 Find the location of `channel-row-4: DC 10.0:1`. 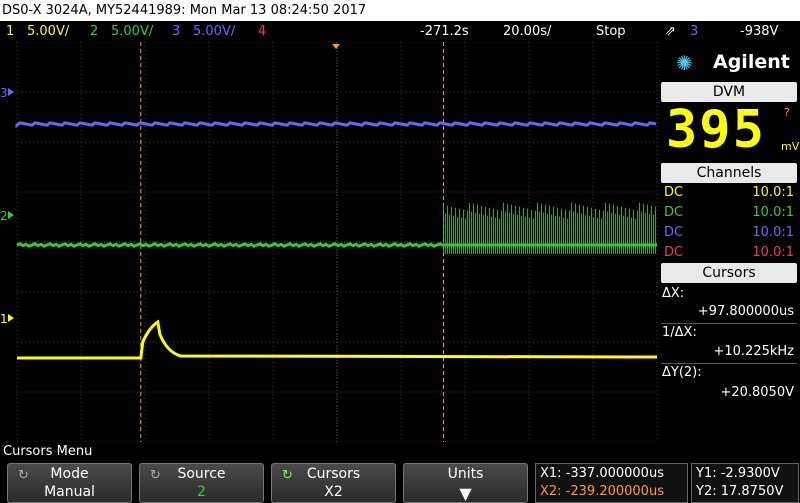

channel-row-4: DC 10.0:1 is located at coordinates (729, 253).